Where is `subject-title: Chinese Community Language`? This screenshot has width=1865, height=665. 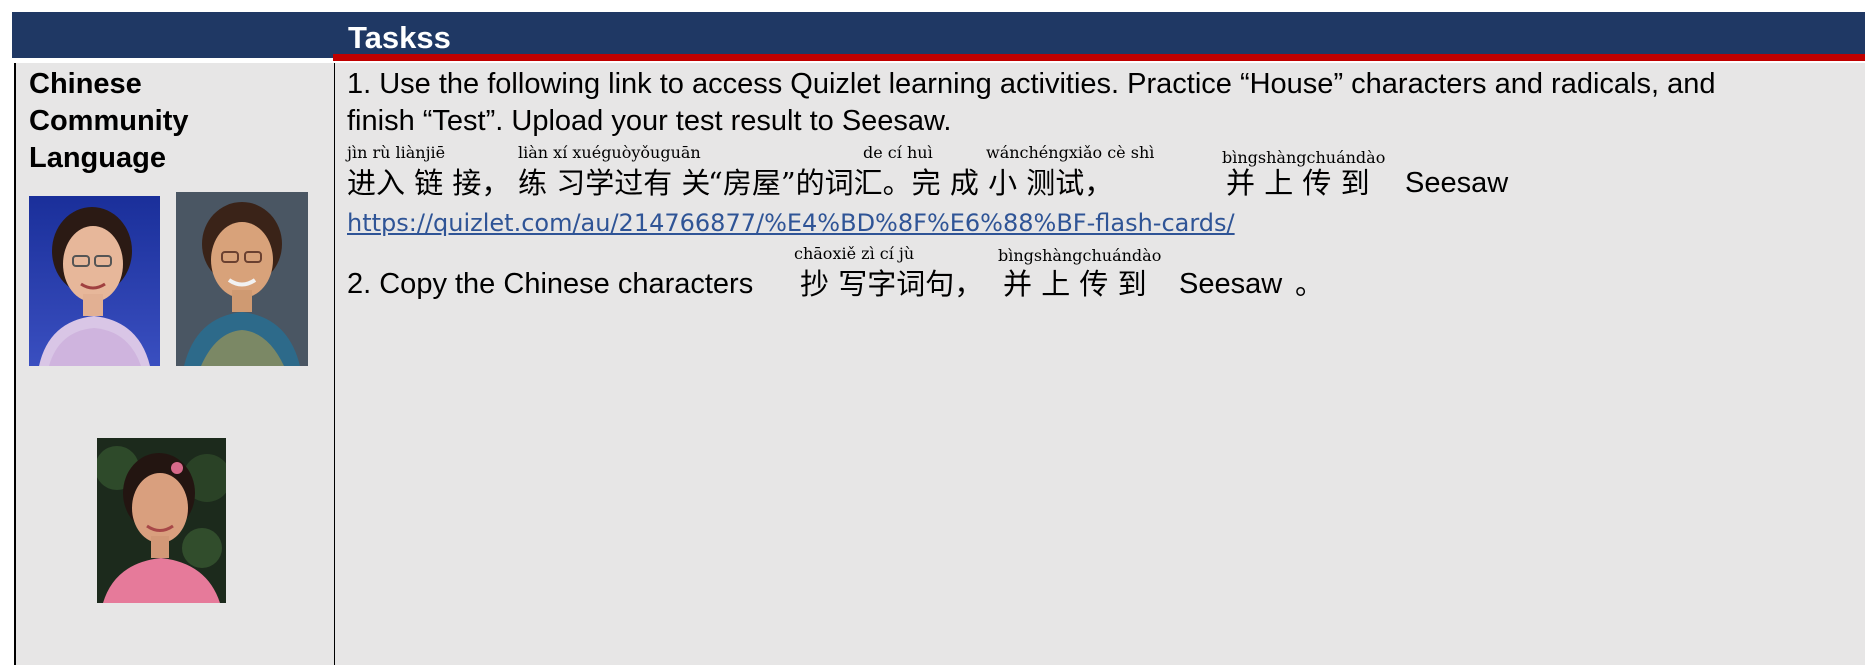 subject-title: Chinese Community Language is located at coordinates (109, 121).